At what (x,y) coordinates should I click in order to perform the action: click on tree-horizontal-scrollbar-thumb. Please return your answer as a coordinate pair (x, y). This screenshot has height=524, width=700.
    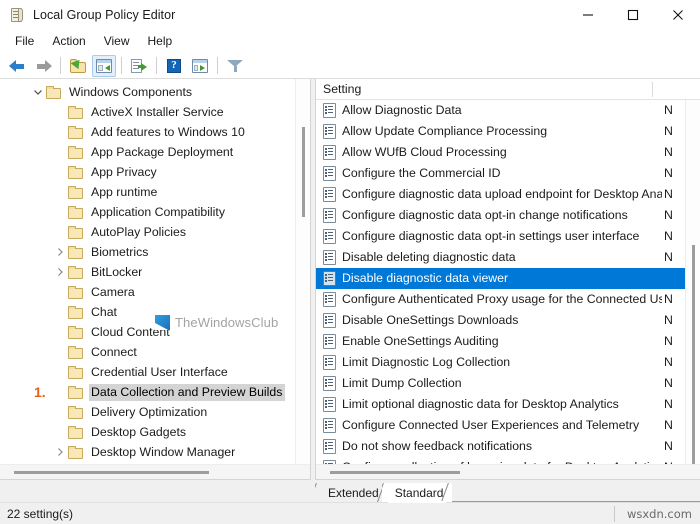
    Looking at the image, I should click on (111, 472).